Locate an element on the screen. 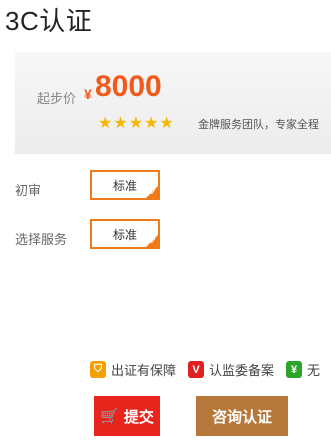 This screenshot has width=331, height=440. consult-button: 咨询认证 is located at coordinates (242, 416).